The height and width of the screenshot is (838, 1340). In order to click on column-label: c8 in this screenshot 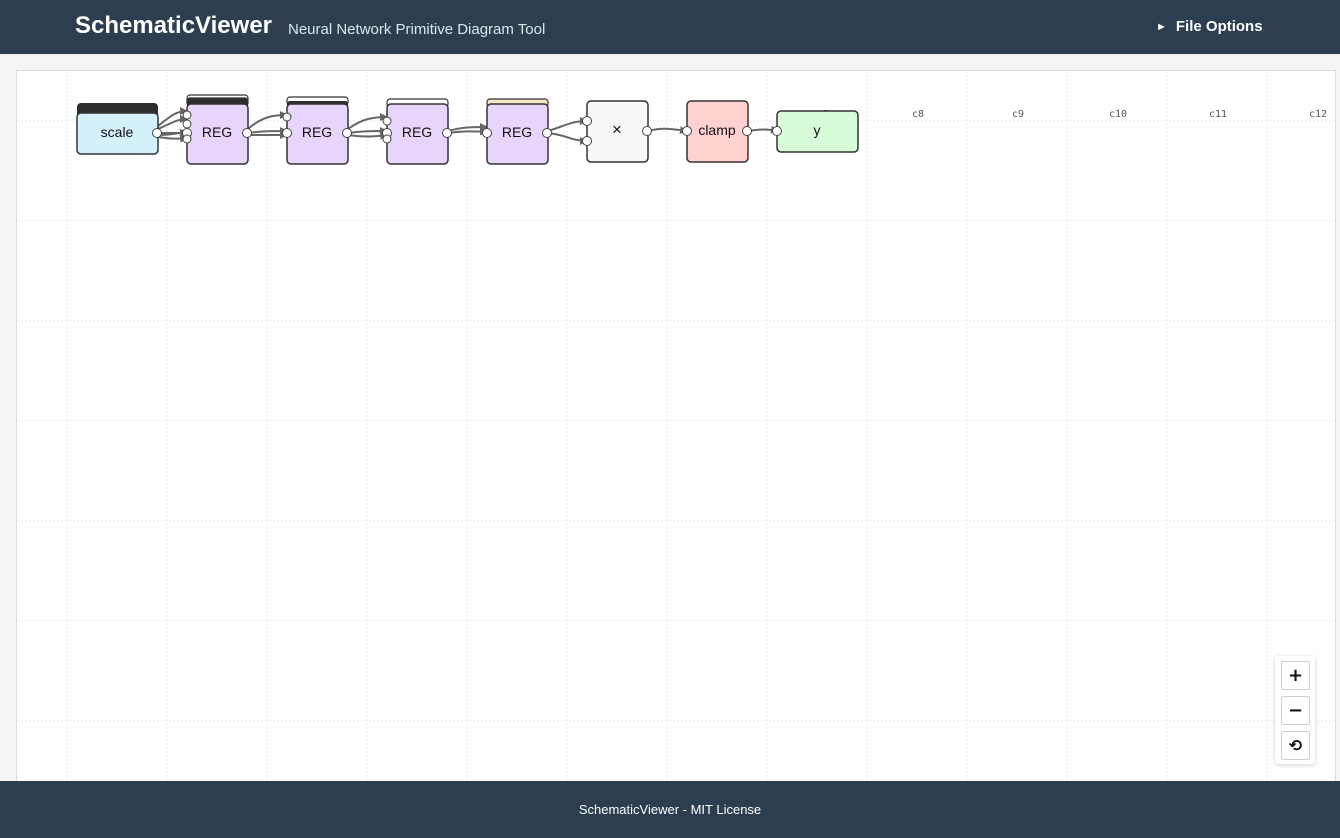, I will do `click(918, 114)`.